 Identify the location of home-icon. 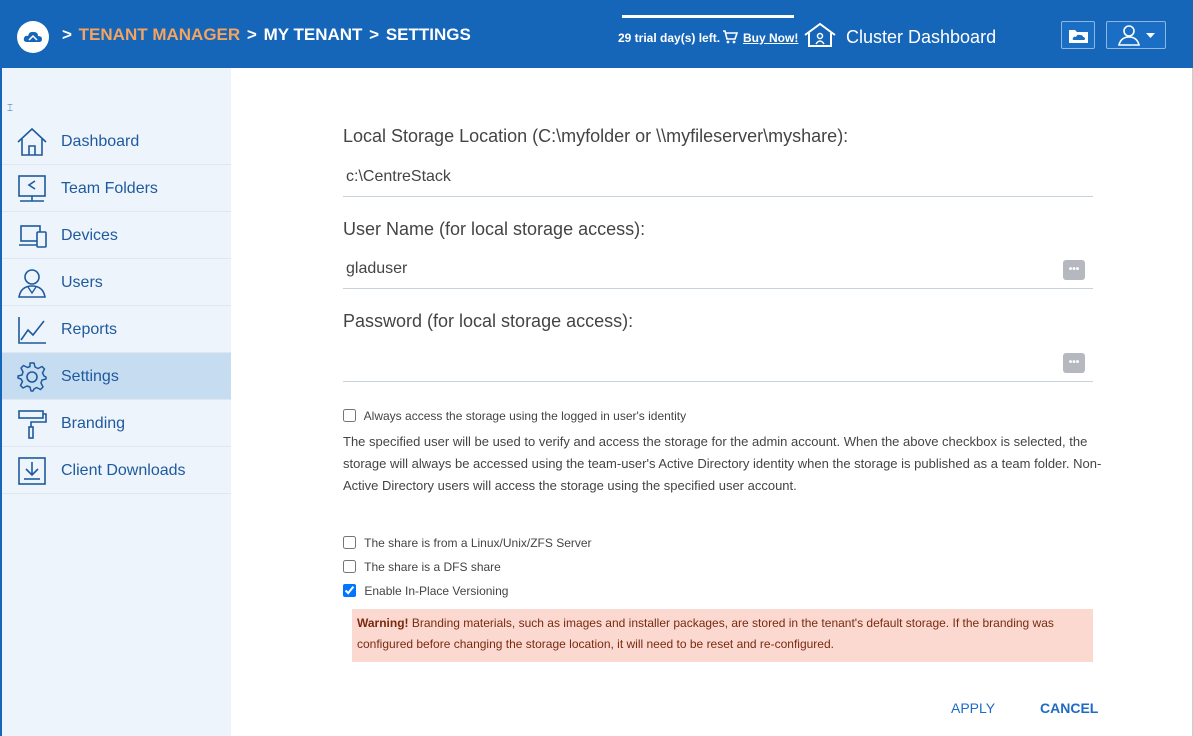
(32, 141).